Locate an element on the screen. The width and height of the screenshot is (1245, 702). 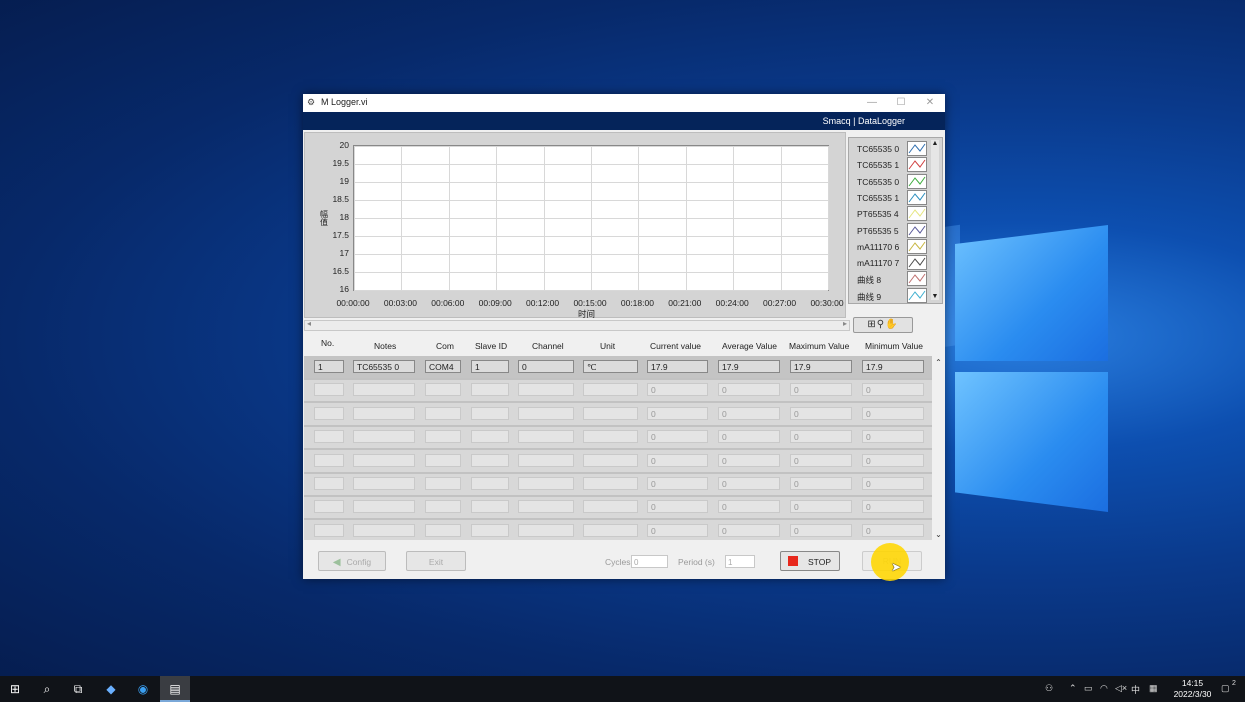
minimize-button: — is located at coordinates (872, 103).